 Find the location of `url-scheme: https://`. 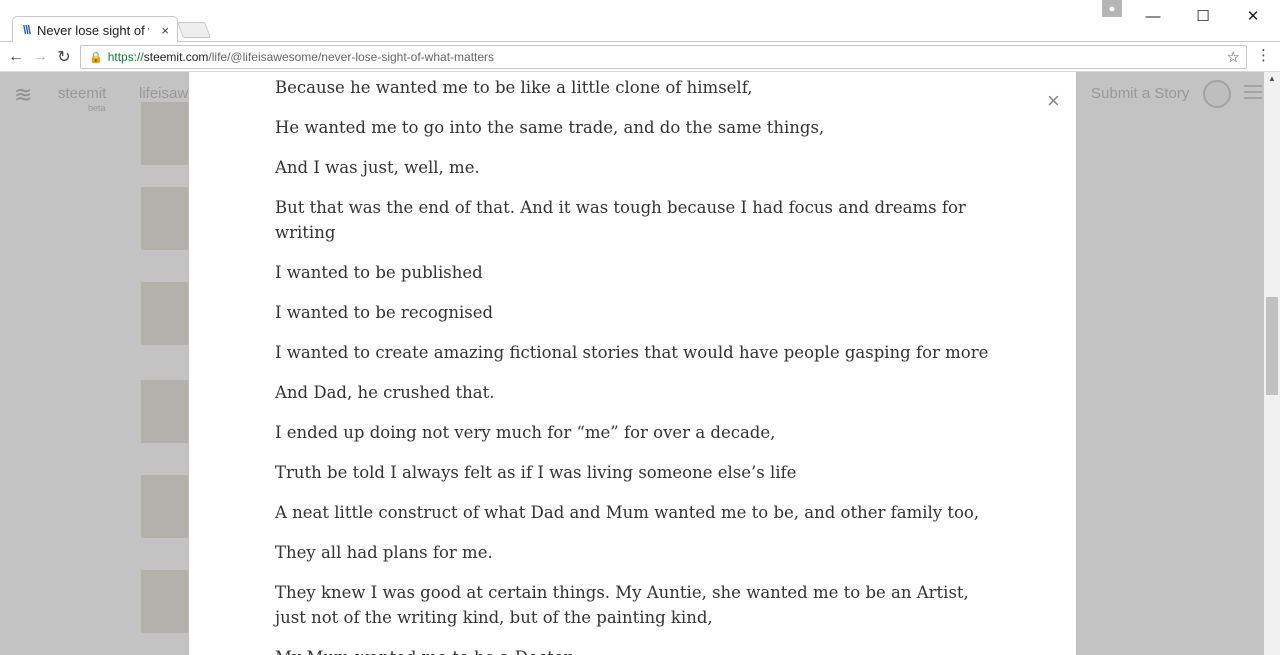

url-scheme: https:// is located at coordinates (125, 57).